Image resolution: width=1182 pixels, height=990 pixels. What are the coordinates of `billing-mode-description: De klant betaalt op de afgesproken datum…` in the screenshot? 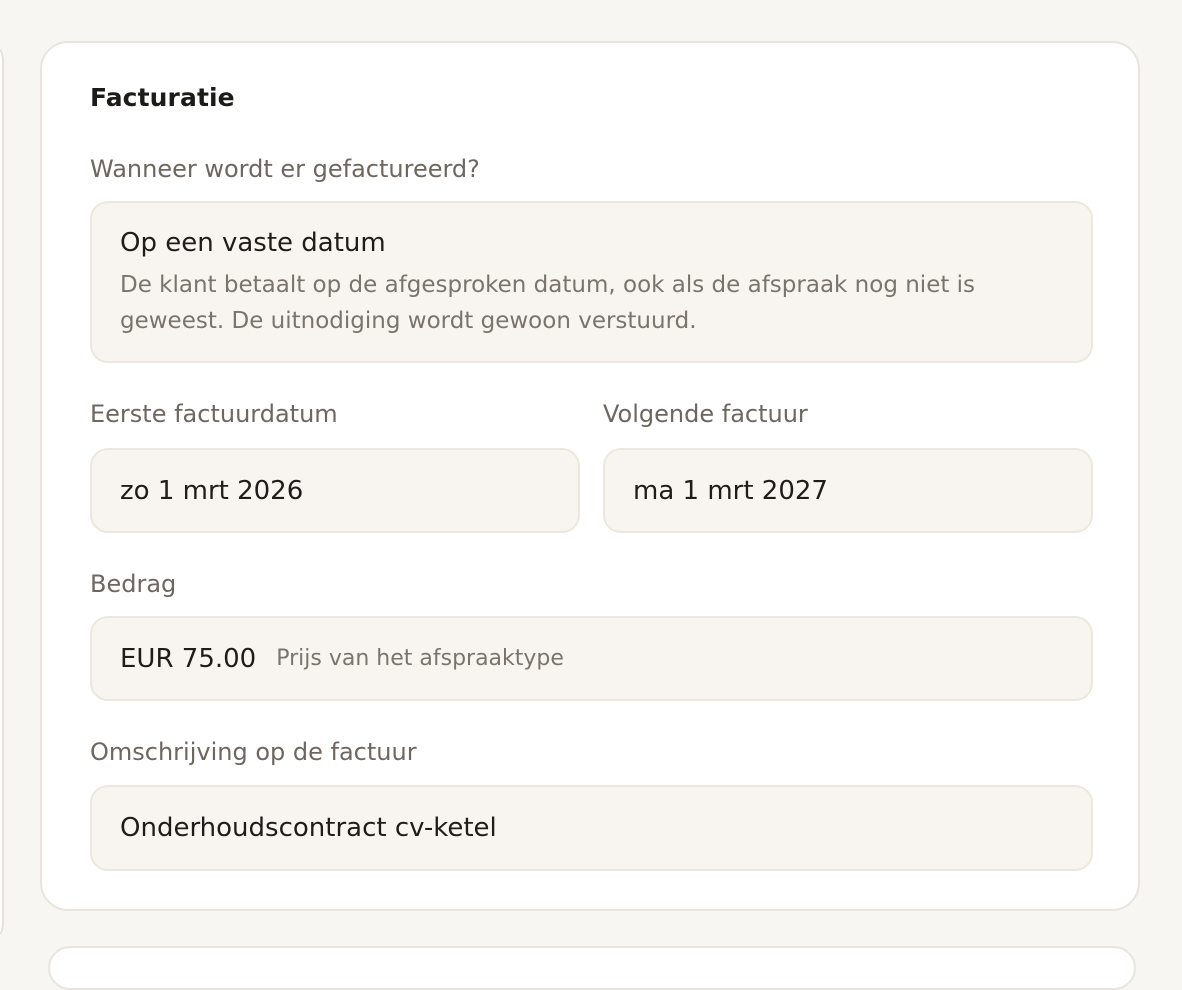 It's located at (548, 303).